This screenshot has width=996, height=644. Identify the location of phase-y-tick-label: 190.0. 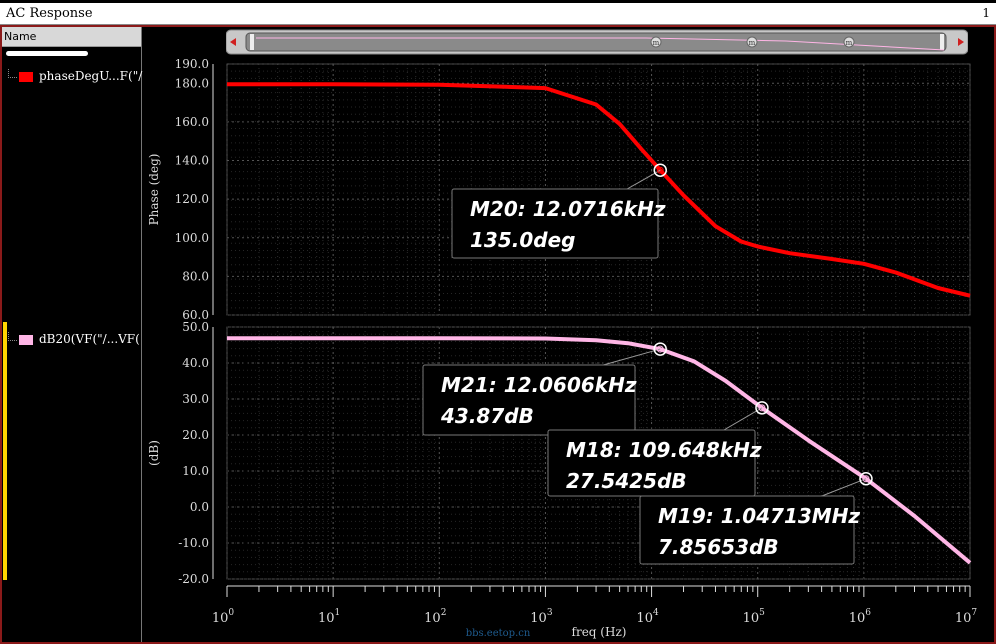
(192, 64).